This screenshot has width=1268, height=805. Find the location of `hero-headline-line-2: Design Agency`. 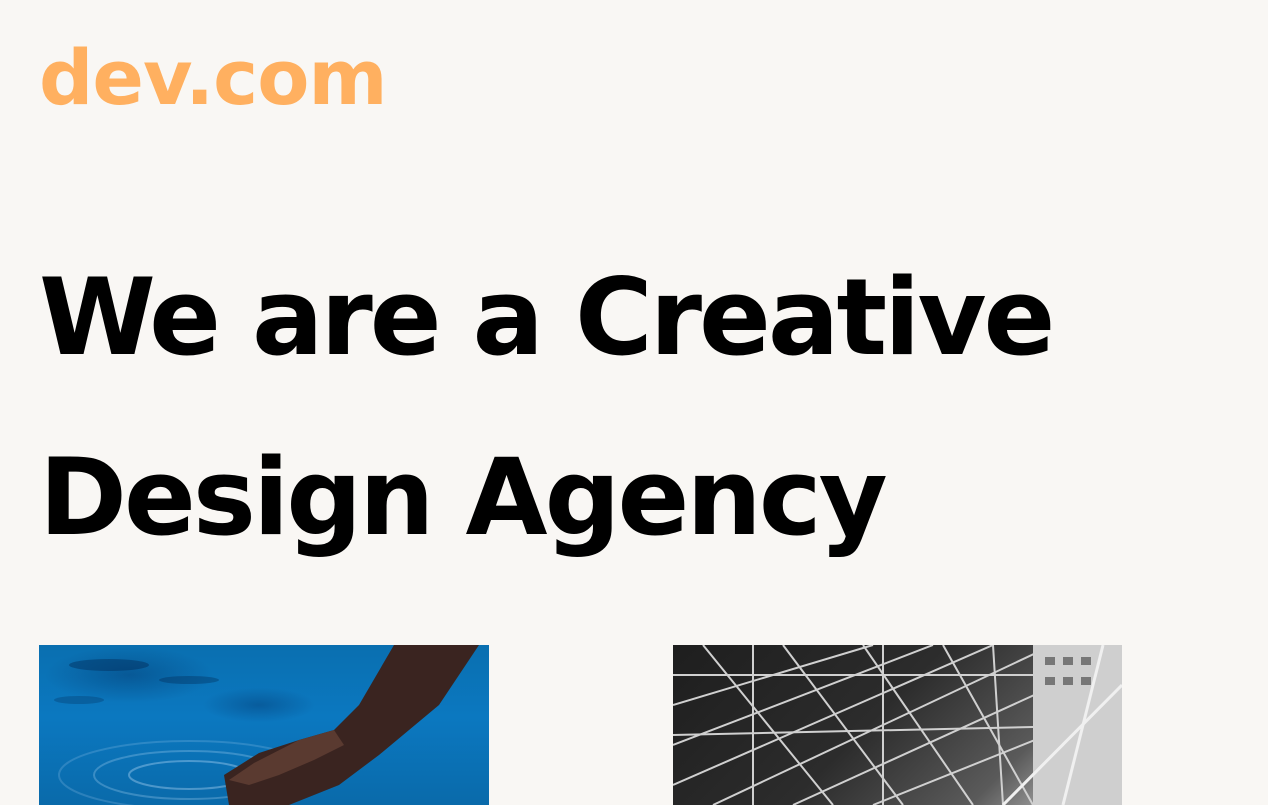

hero-headline-line-2: Design Agency is located at coordinates (463, 497).